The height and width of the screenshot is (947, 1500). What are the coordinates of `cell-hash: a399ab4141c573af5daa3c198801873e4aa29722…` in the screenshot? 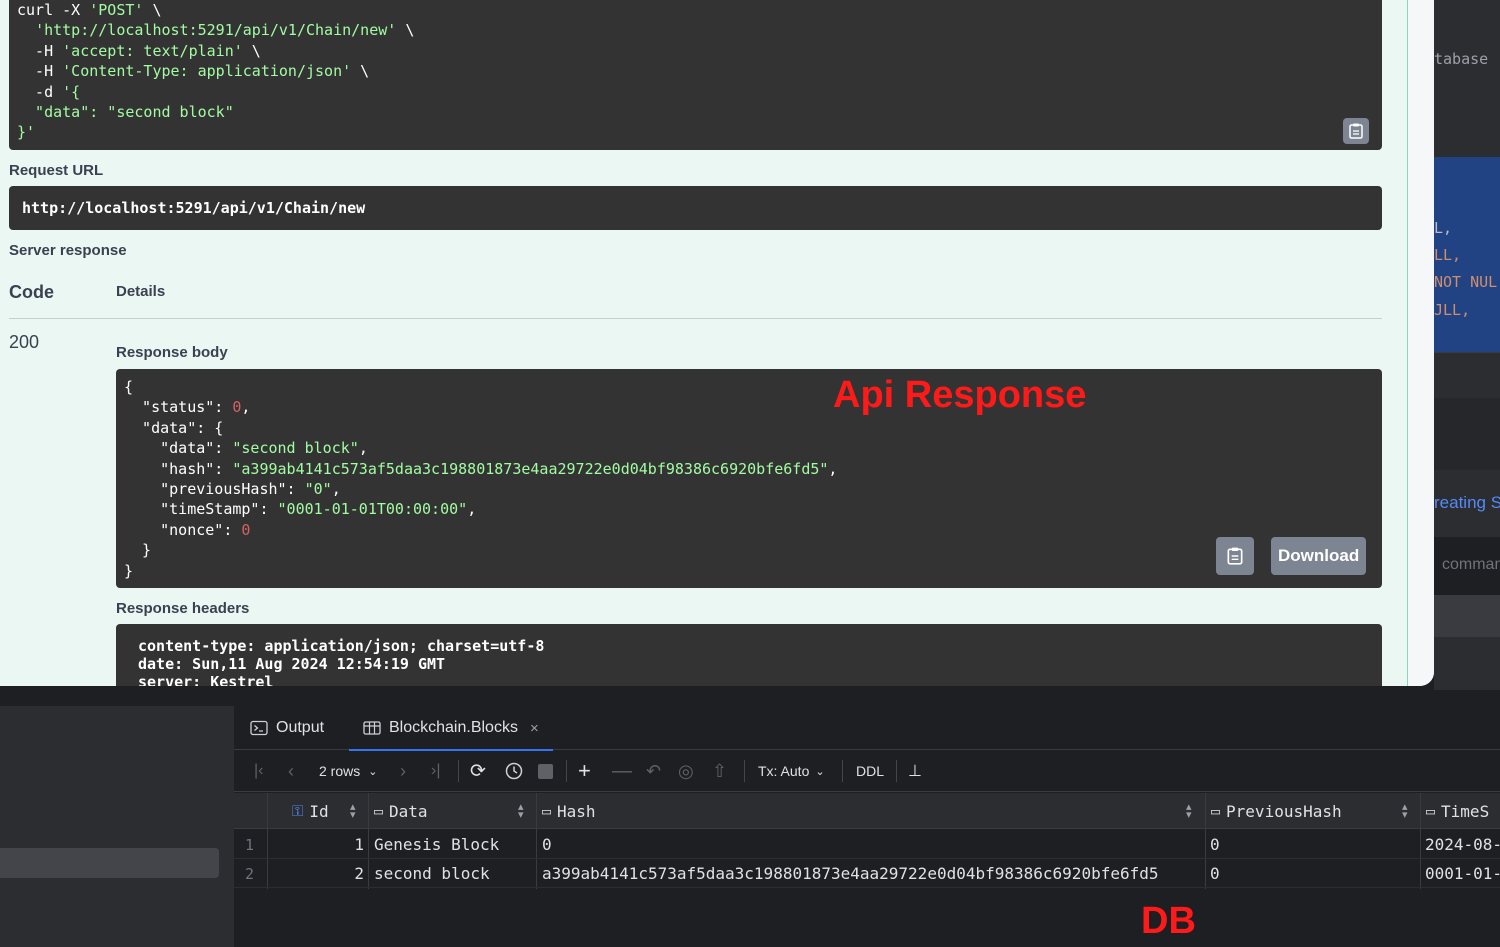 It's located at (850, 873).